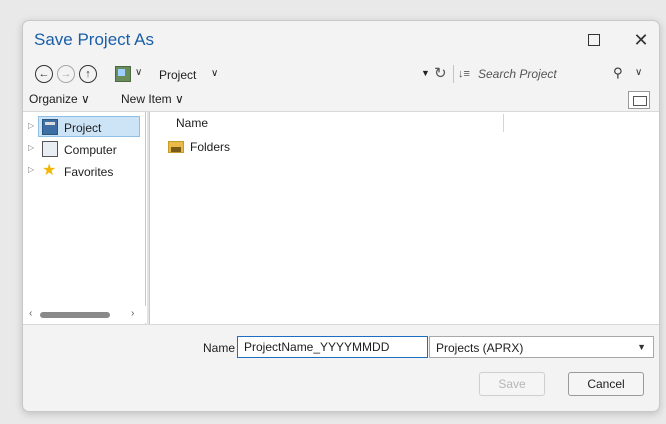 This screenshot has height=424, width=666. I want to click on pane-splitter, so click(148, 218).